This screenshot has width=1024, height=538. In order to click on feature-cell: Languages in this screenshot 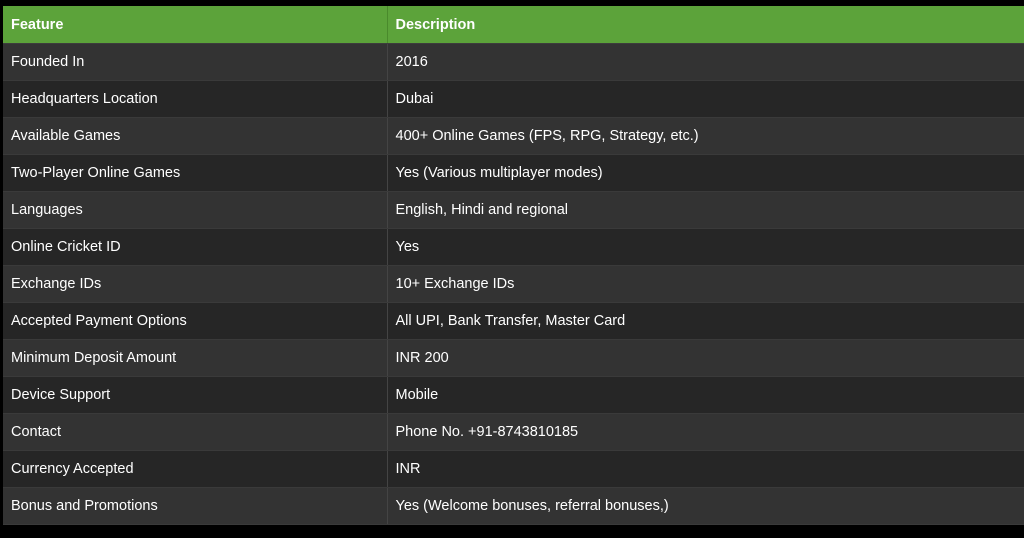, I will do `click(195, 210)`.